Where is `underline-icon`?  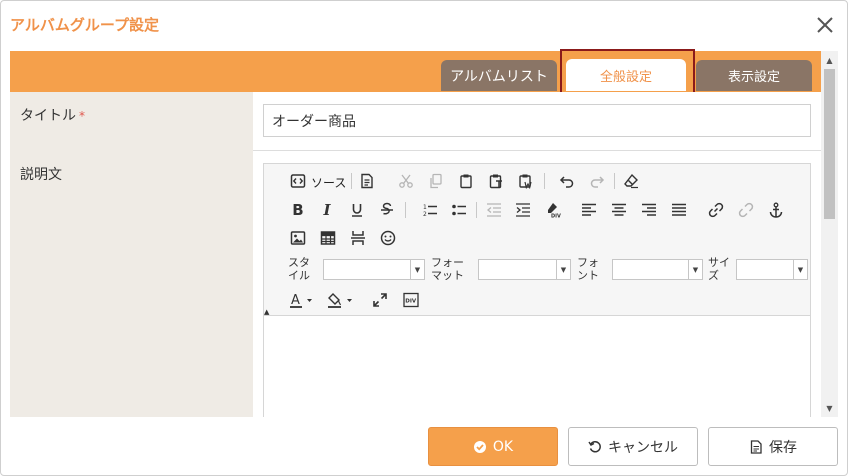 underline-icon is located at coordinates (357, 210).